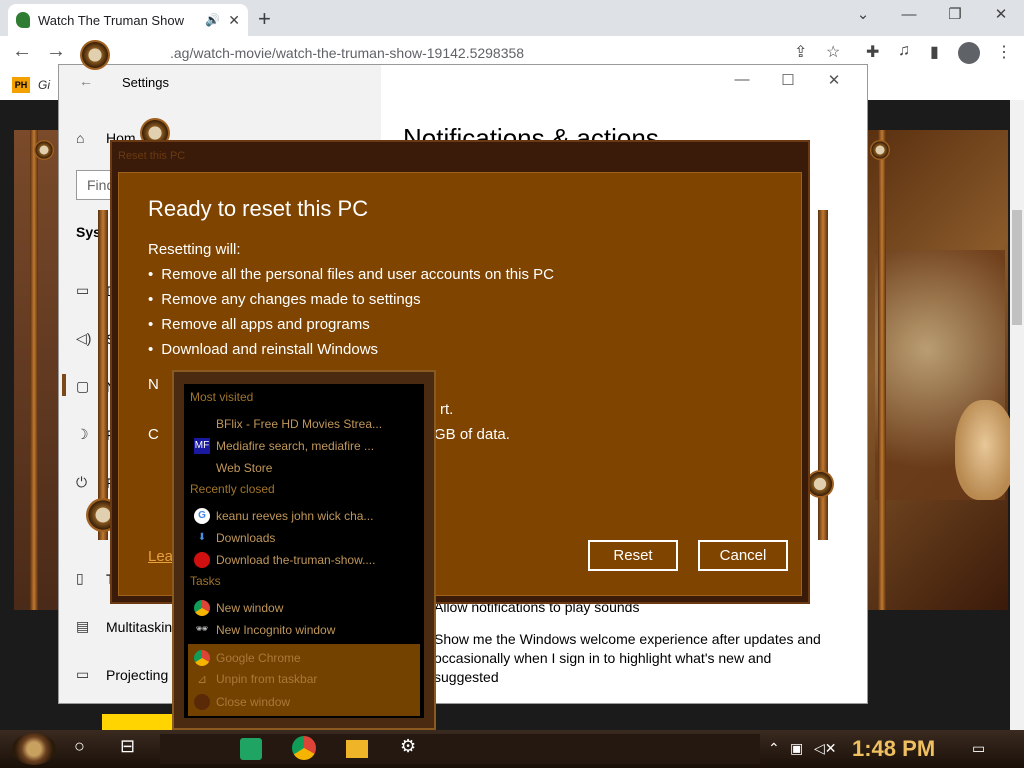 This screenshot has width=1024, height=768. What do you see at coordinates (44, 85) in the screenshot?
I see `bookmark-link: Gi` at bounding box center [44, 85].